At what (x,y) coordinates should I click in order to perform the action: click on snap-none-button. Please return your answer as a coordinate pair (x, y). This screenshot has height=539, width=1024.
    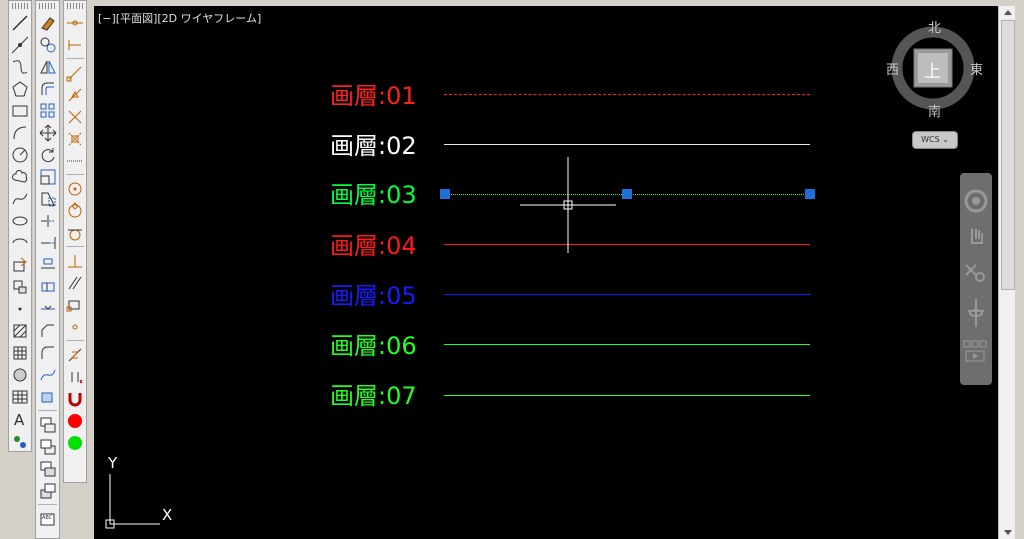
    Looking at the image, I should click on (75, 376).